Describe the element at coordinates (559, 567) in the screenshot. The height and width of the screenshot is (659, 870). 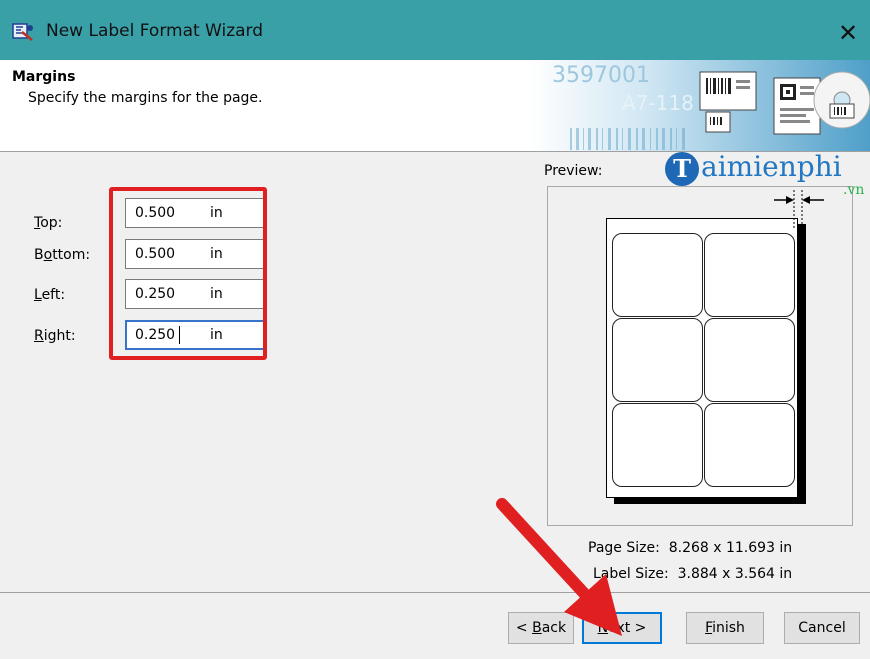
I see `red-pointer-arrow-icon` at that location.